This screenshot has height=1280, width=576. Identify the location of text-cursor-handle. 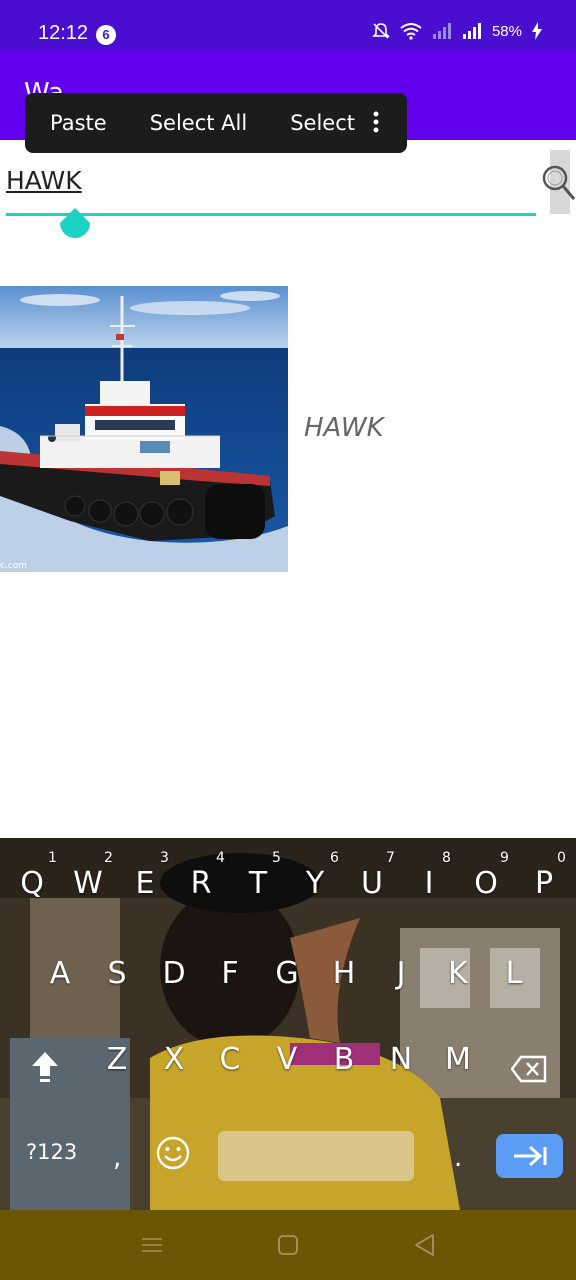
(75, 223).